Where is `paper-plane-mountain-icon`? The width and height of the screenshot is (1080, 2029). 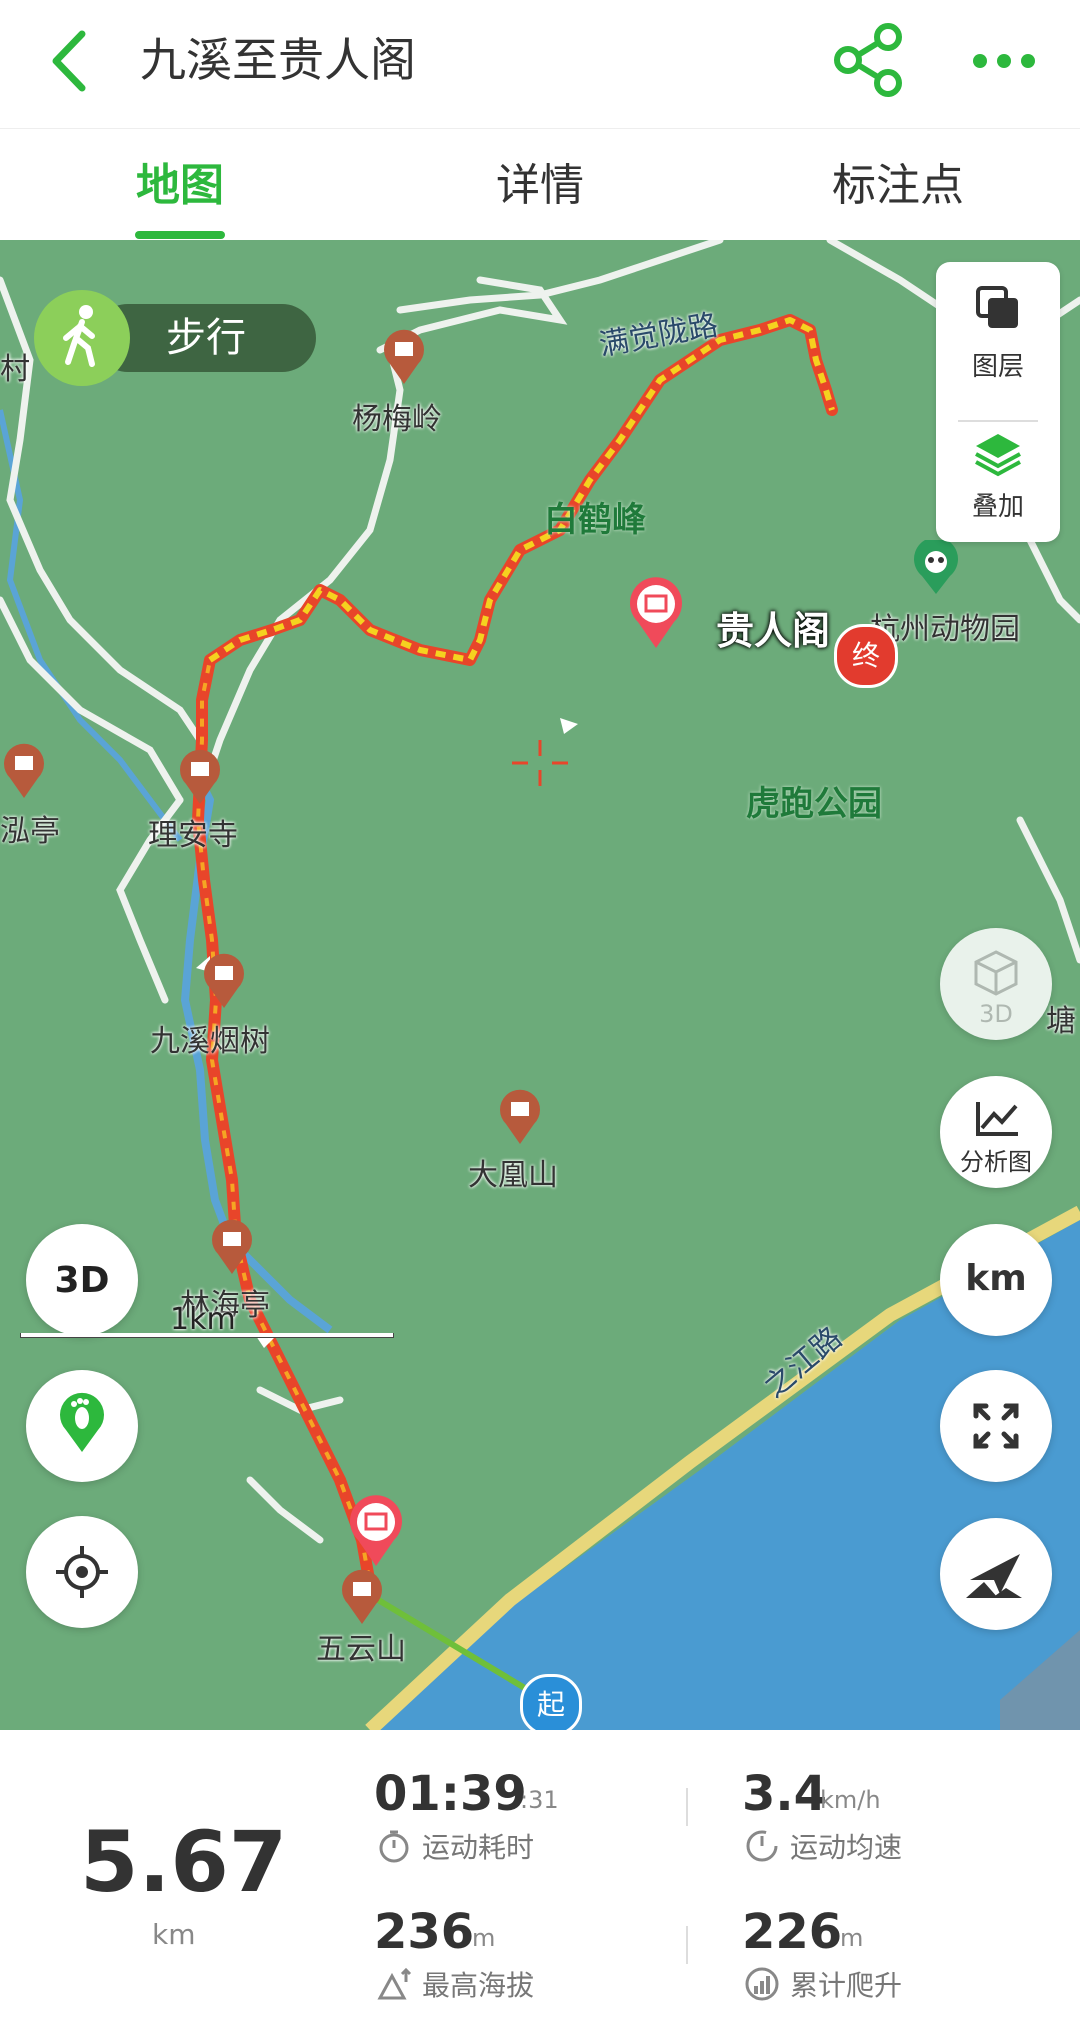
paper-plane-mountain-icon is located at coordinates (994, 1576).